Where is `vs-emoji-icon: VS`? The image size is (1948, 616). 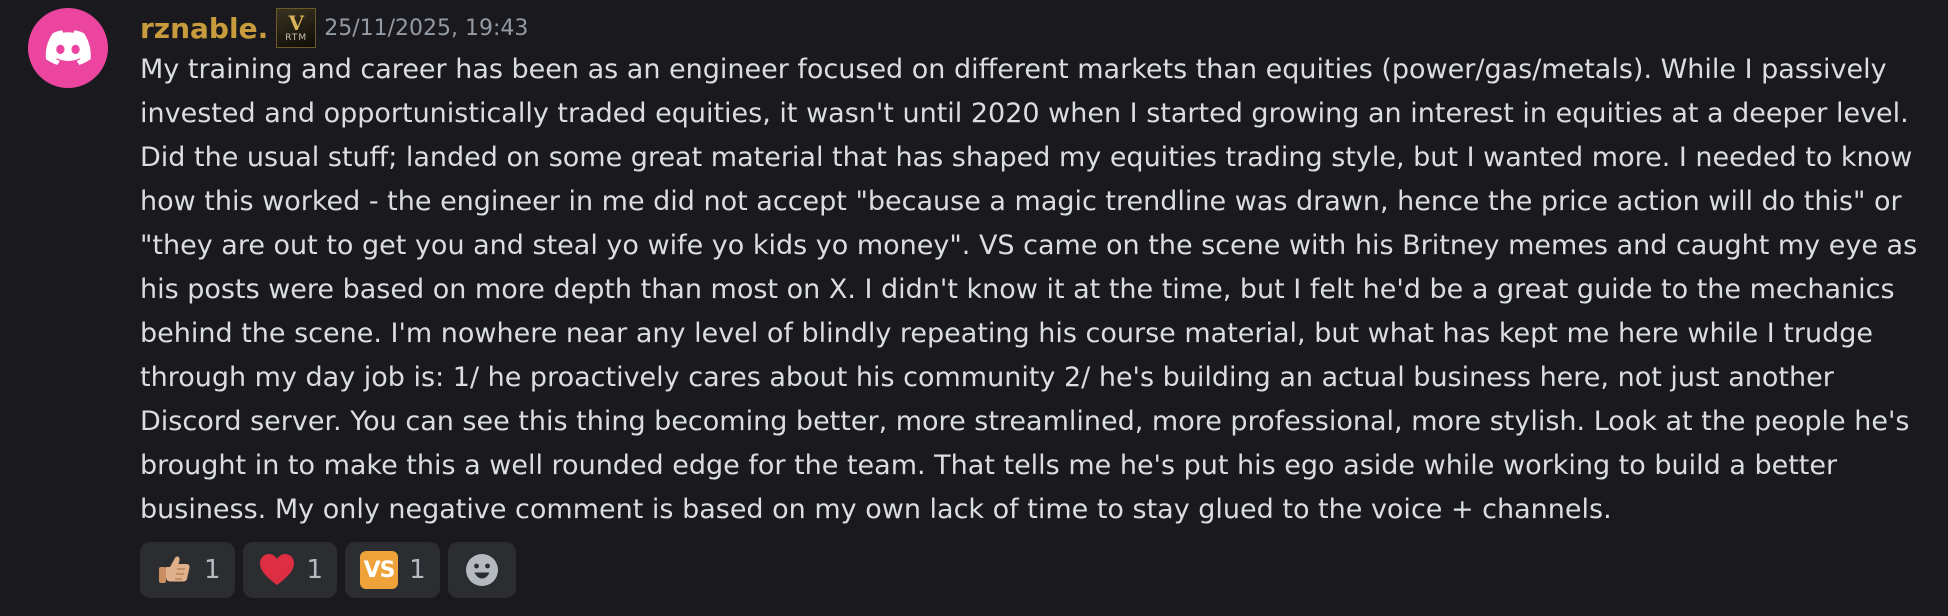
vs-emoji-icon: VS is located at coordinates (379, 570).